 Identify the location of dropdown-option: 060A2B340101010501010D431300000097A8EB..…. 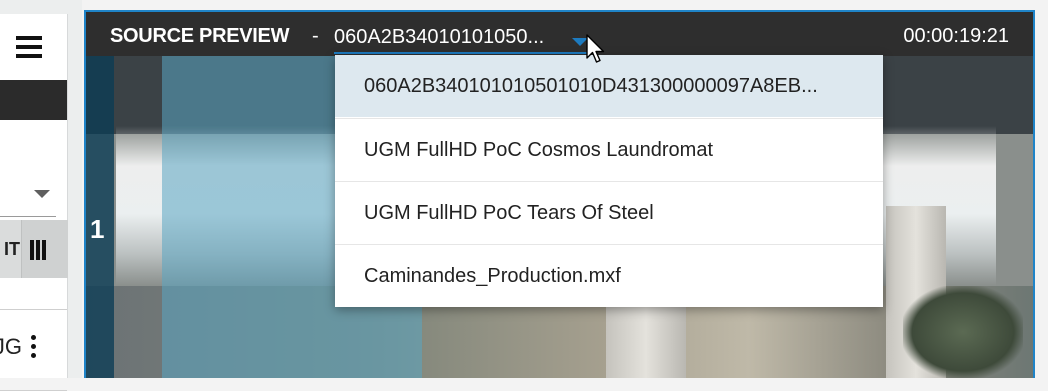
(609, 86).